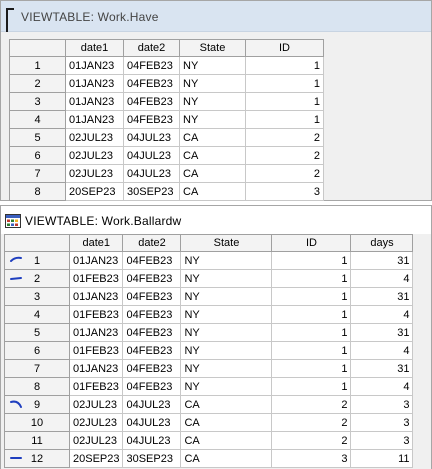  I want to click on row-number: 11, so click(37, 440).